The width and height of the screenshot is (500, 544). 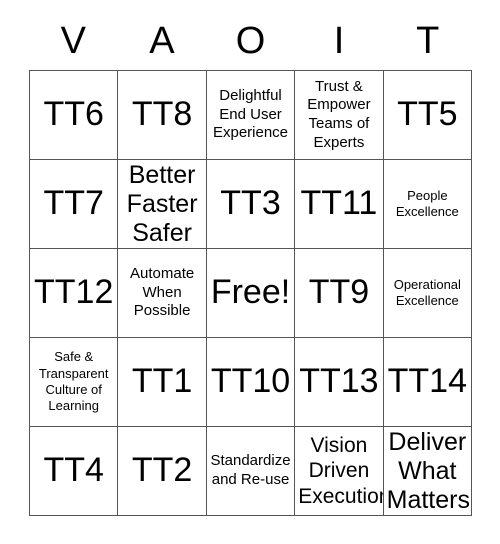 I want to click on bingo-cell-label: TT3, so click(x=250, y=203).